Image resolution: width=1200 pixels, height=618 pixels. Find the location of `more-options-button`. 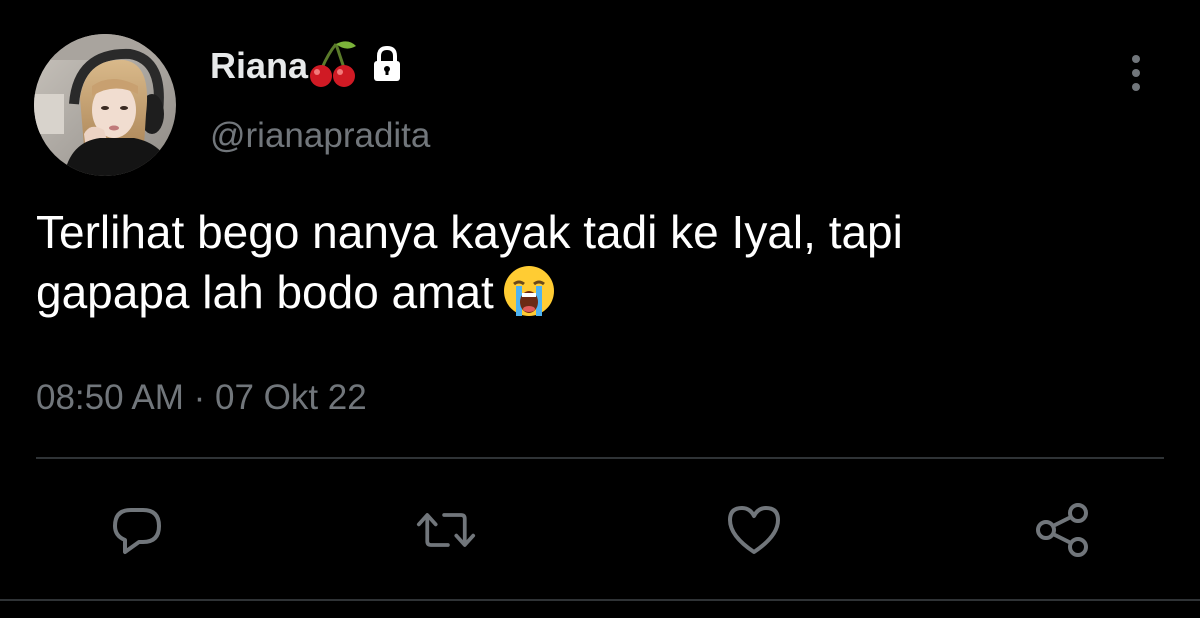

more-options-button is located at coordinates (1136, 73).